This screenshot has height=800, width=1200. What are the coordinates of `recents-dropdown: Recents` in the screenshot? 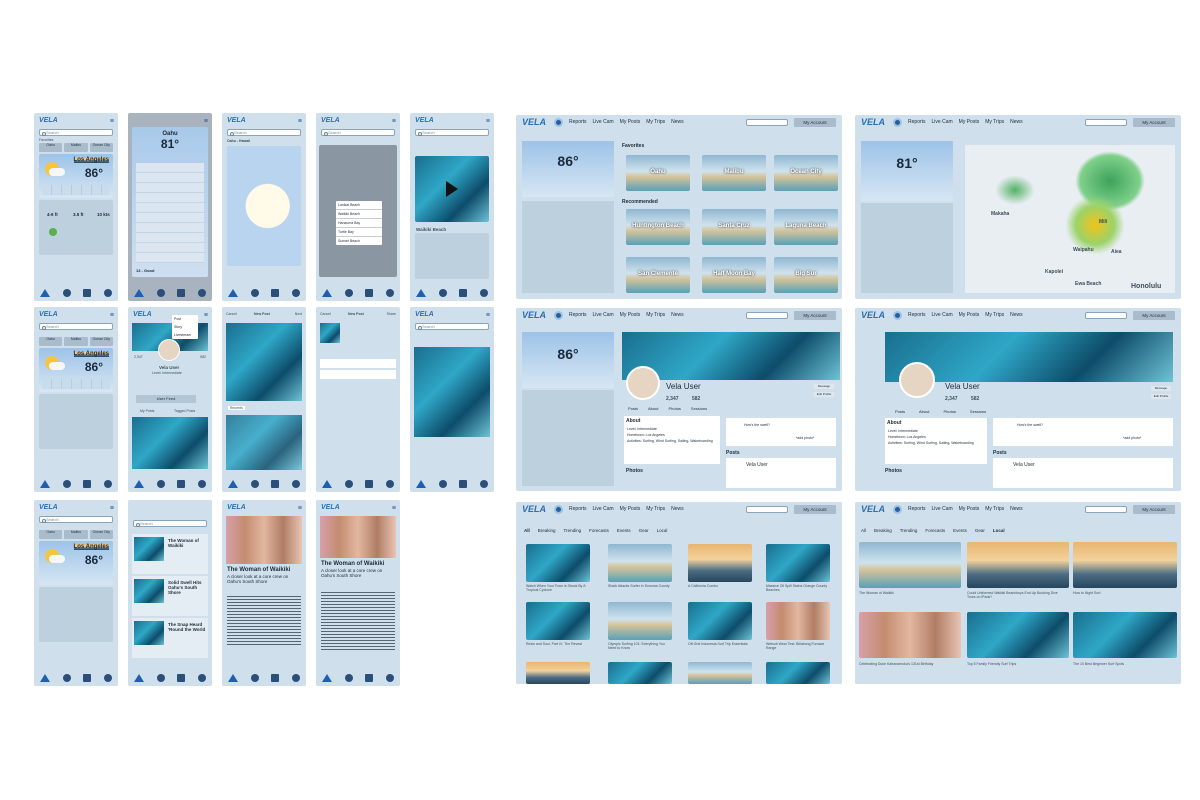 It's located at (236, 408).